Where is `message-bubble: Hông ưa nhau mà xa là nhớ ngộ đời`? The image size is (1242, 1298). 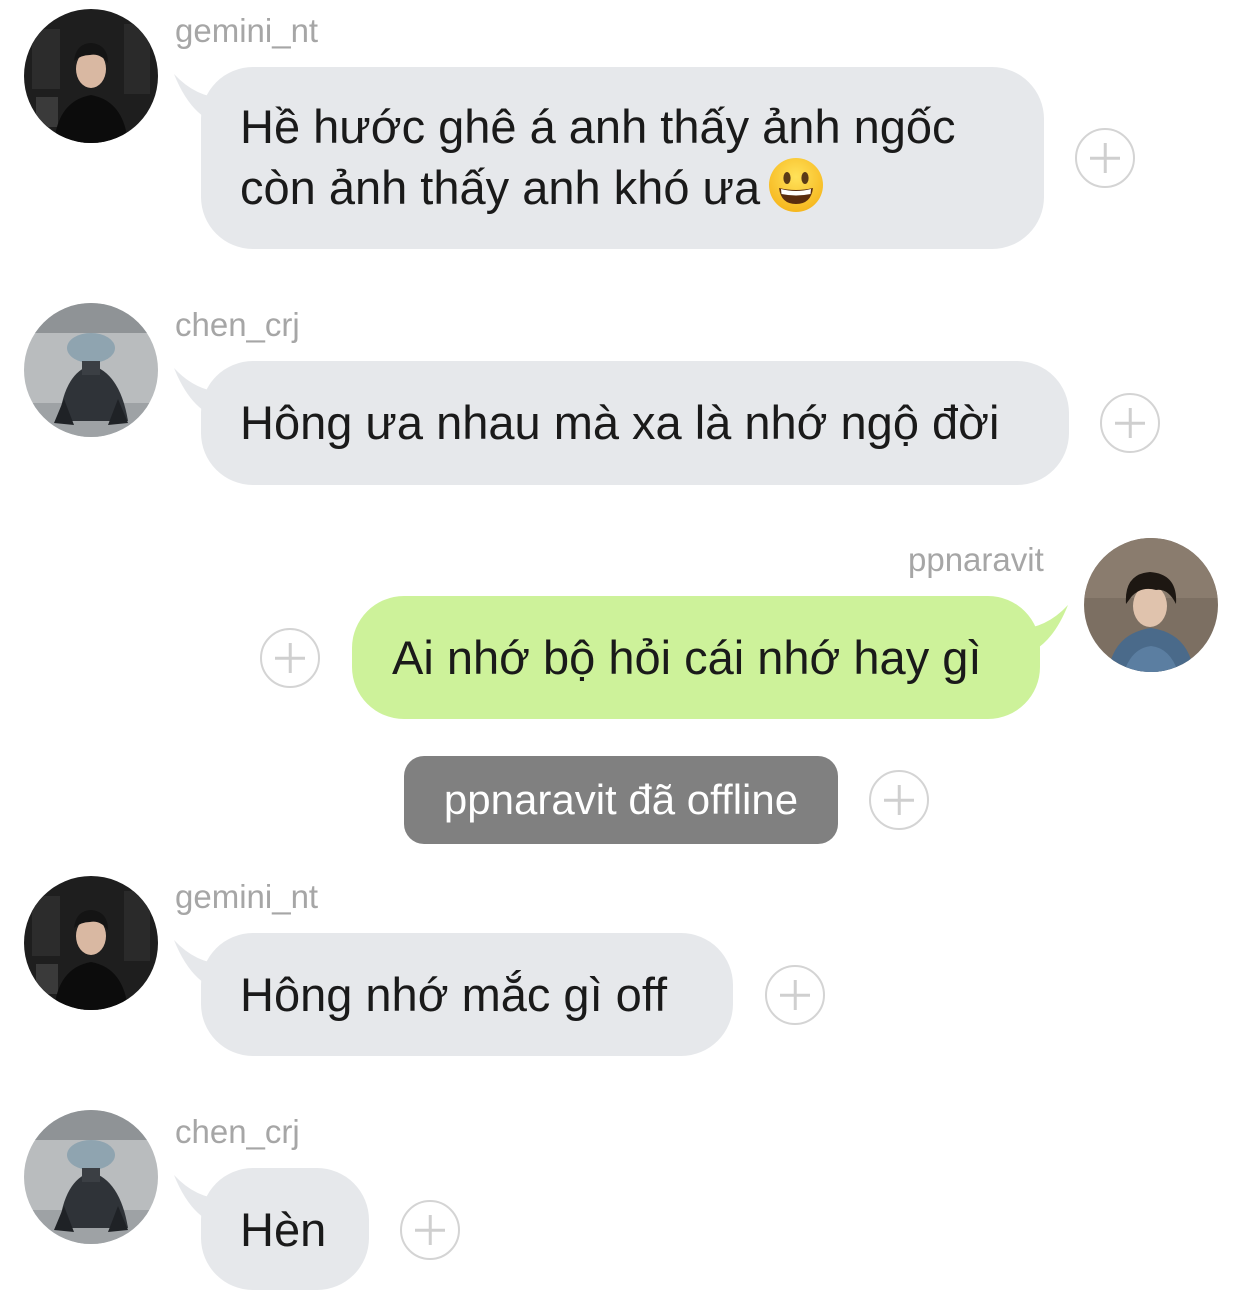 message-bubble: Hông ưa nhau mà xa là nhớ ngộ đời is located at coordinates (635, 423).